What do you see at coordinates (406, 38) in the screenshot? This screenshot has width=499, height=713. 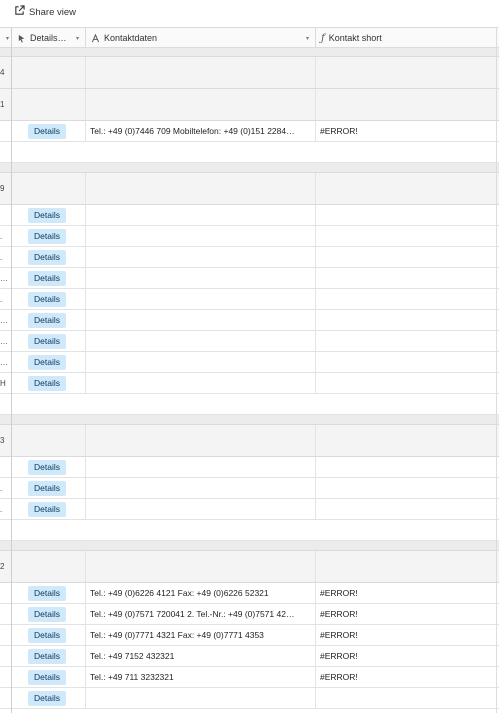 I see `column-header-kontakt-short: ƒ Kontakt short` at bounding box center [406, 38].